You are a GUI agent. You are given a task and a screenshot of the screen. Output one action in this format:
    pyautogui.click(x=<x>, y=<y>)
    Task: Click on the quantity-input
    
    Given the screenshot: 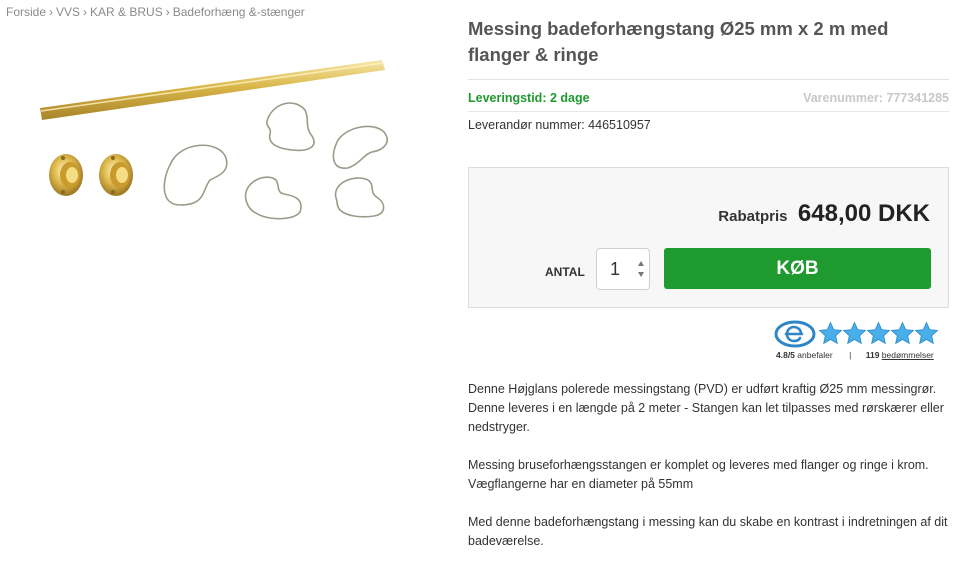 What is the action you would take?
    pyautogui.click(x=615, y=269)
    